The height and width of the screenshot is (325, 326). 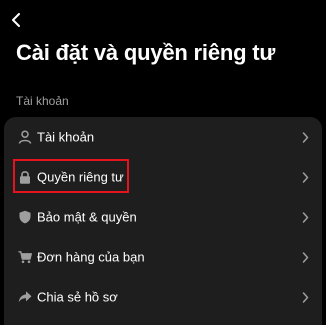 What do you see at coordinates (163, 297) in the screenshot?
I see `menu-item-share-profile: Chia sẻ hồ sơ` at bounding box center [163, 297].